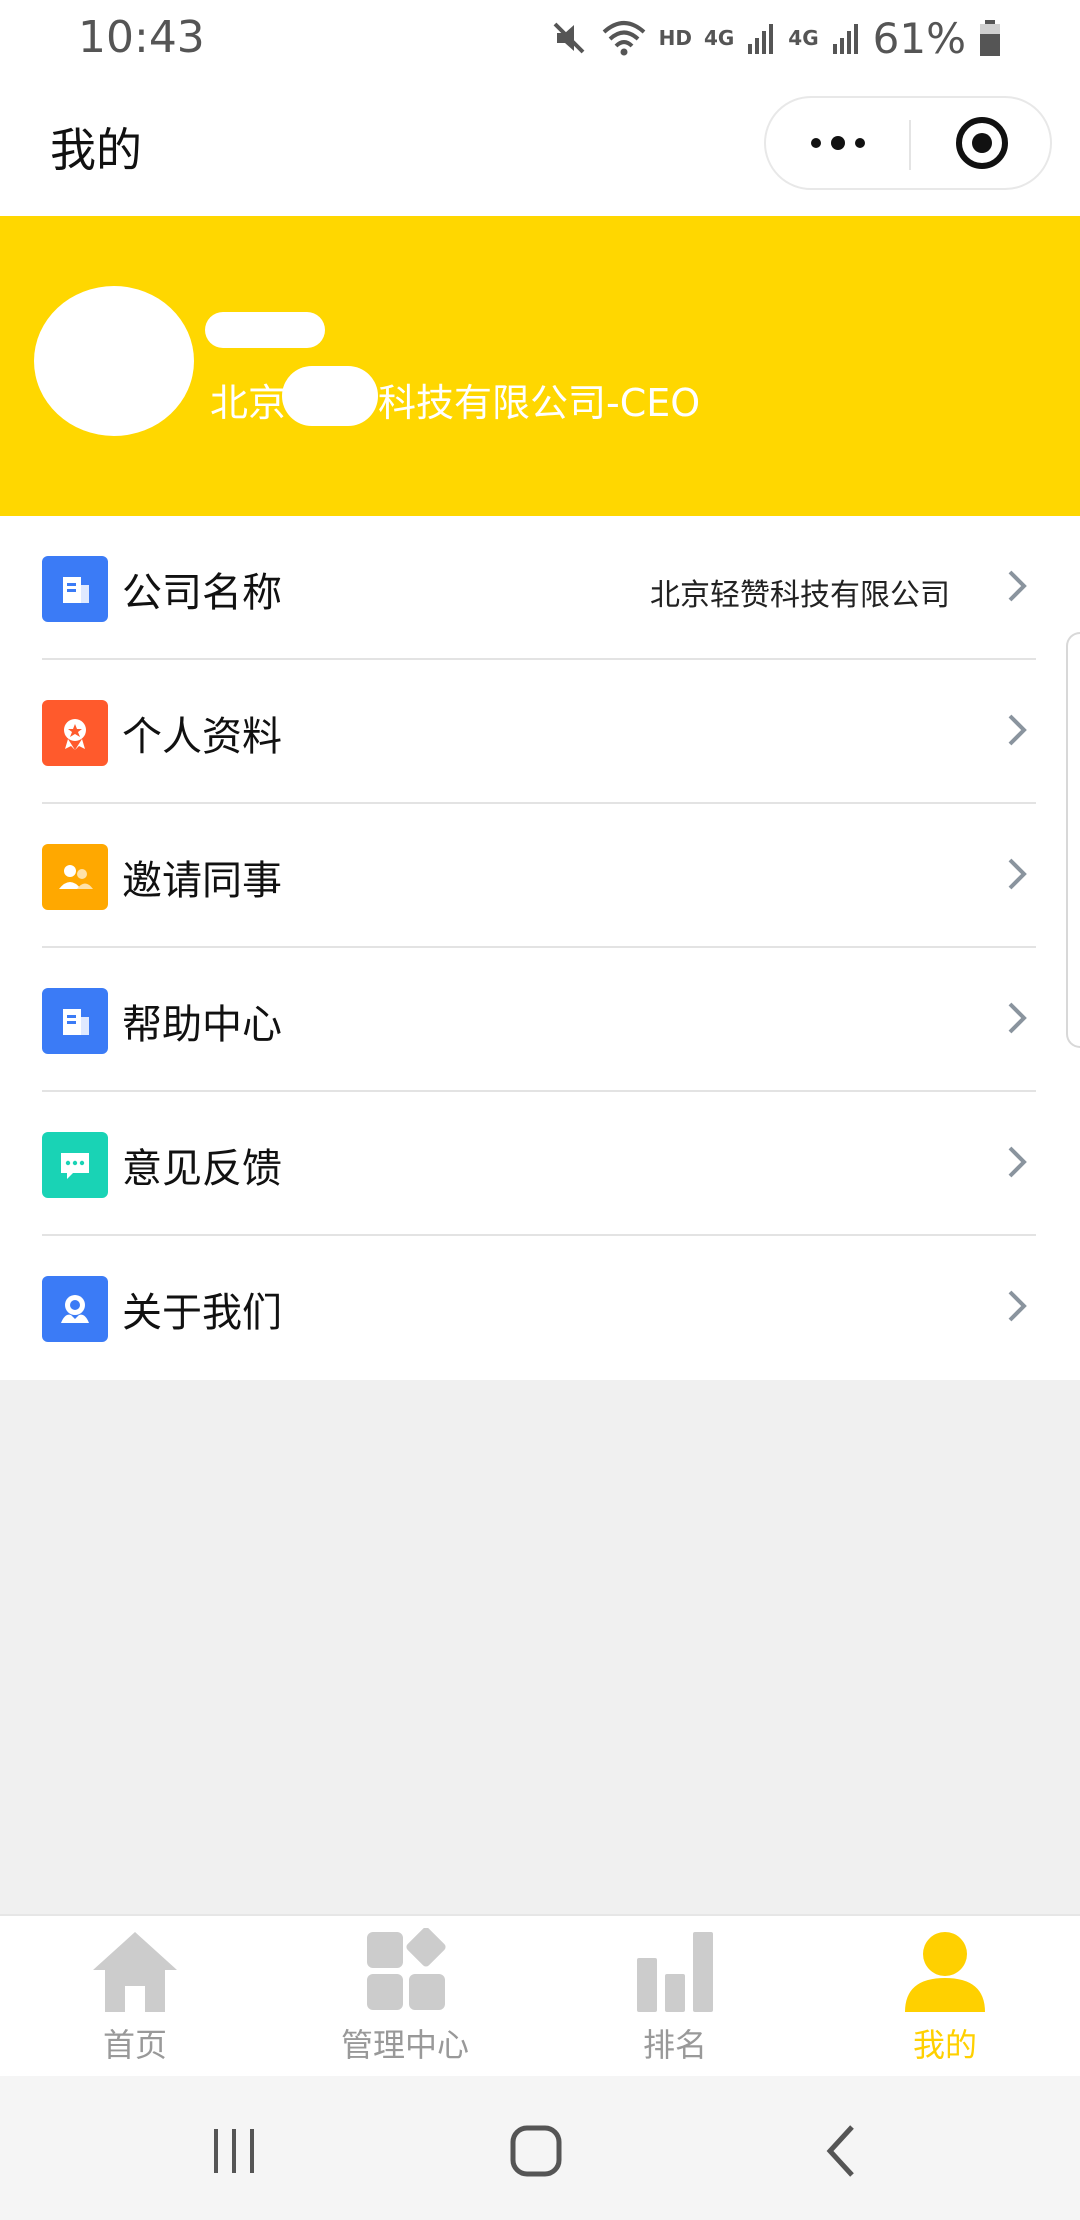 This screenshot has height=2220, width=1080. What do you see at coordinates (675, 38) in the screenshot?
I see `hd-indicator: HD` at bounding box center [675, 38].